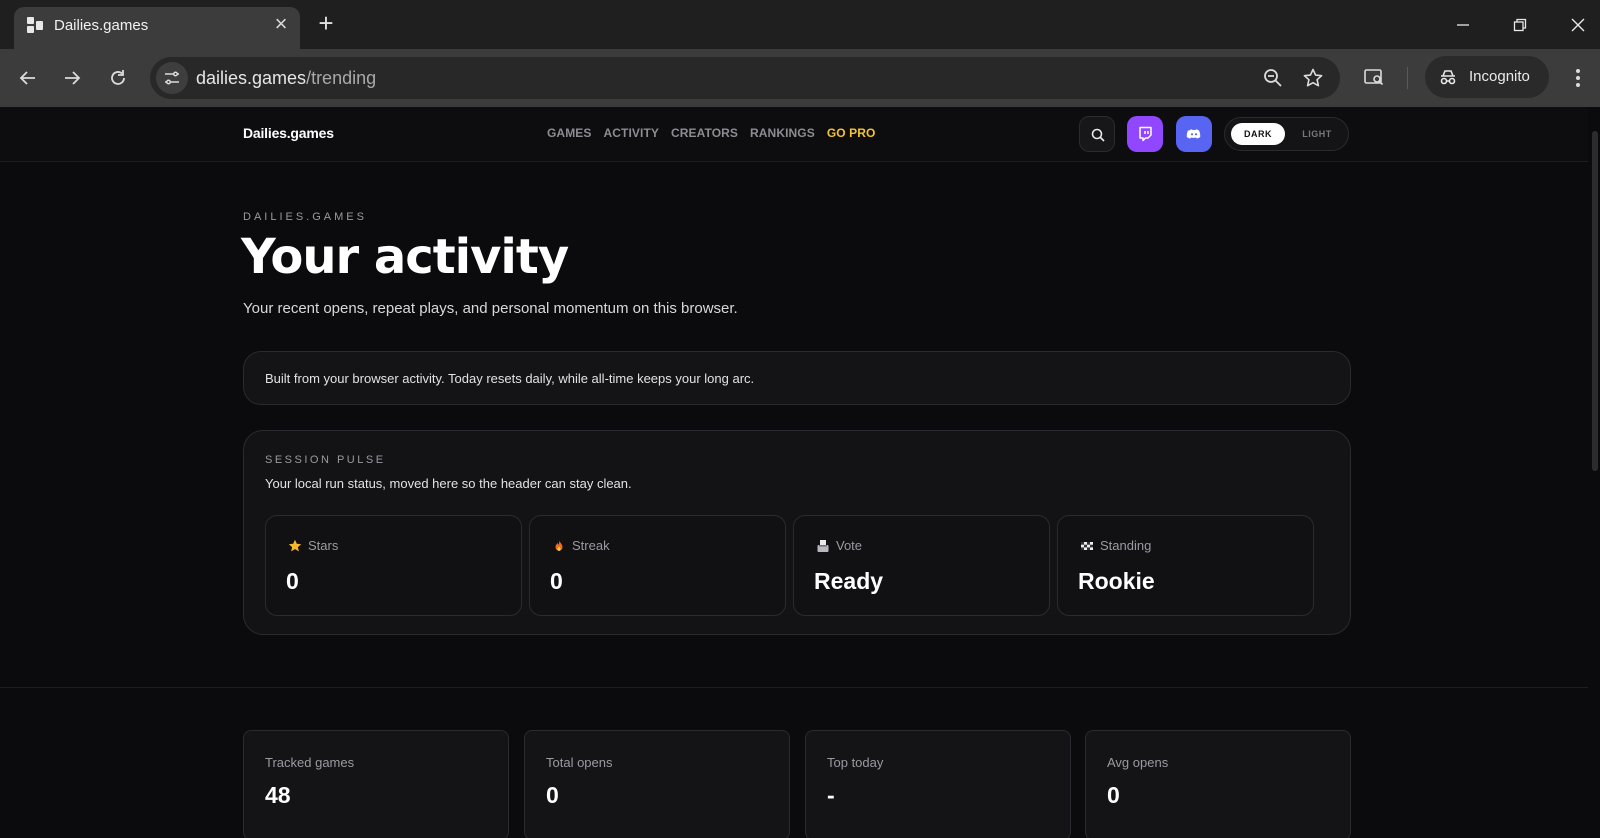 The image size is (1600, 838). I want to click on vote-card: Vote Ready, so click(921, 565).